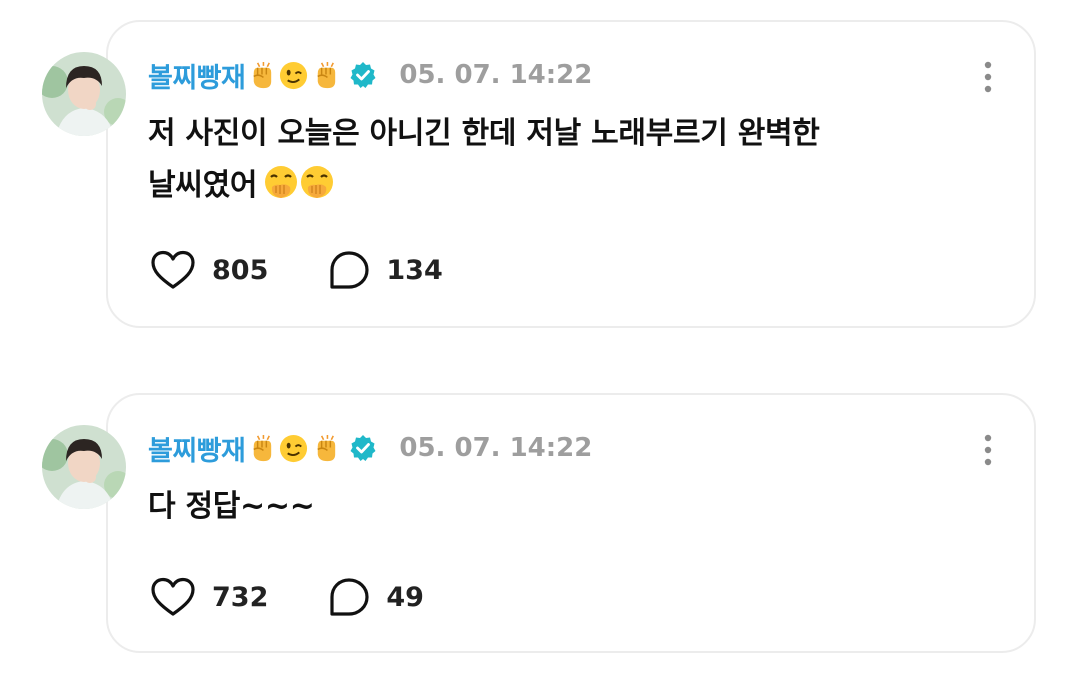 The height and width of the screenshot is (673, 1080). I want to click on like-count: 805, so click(240, 270).